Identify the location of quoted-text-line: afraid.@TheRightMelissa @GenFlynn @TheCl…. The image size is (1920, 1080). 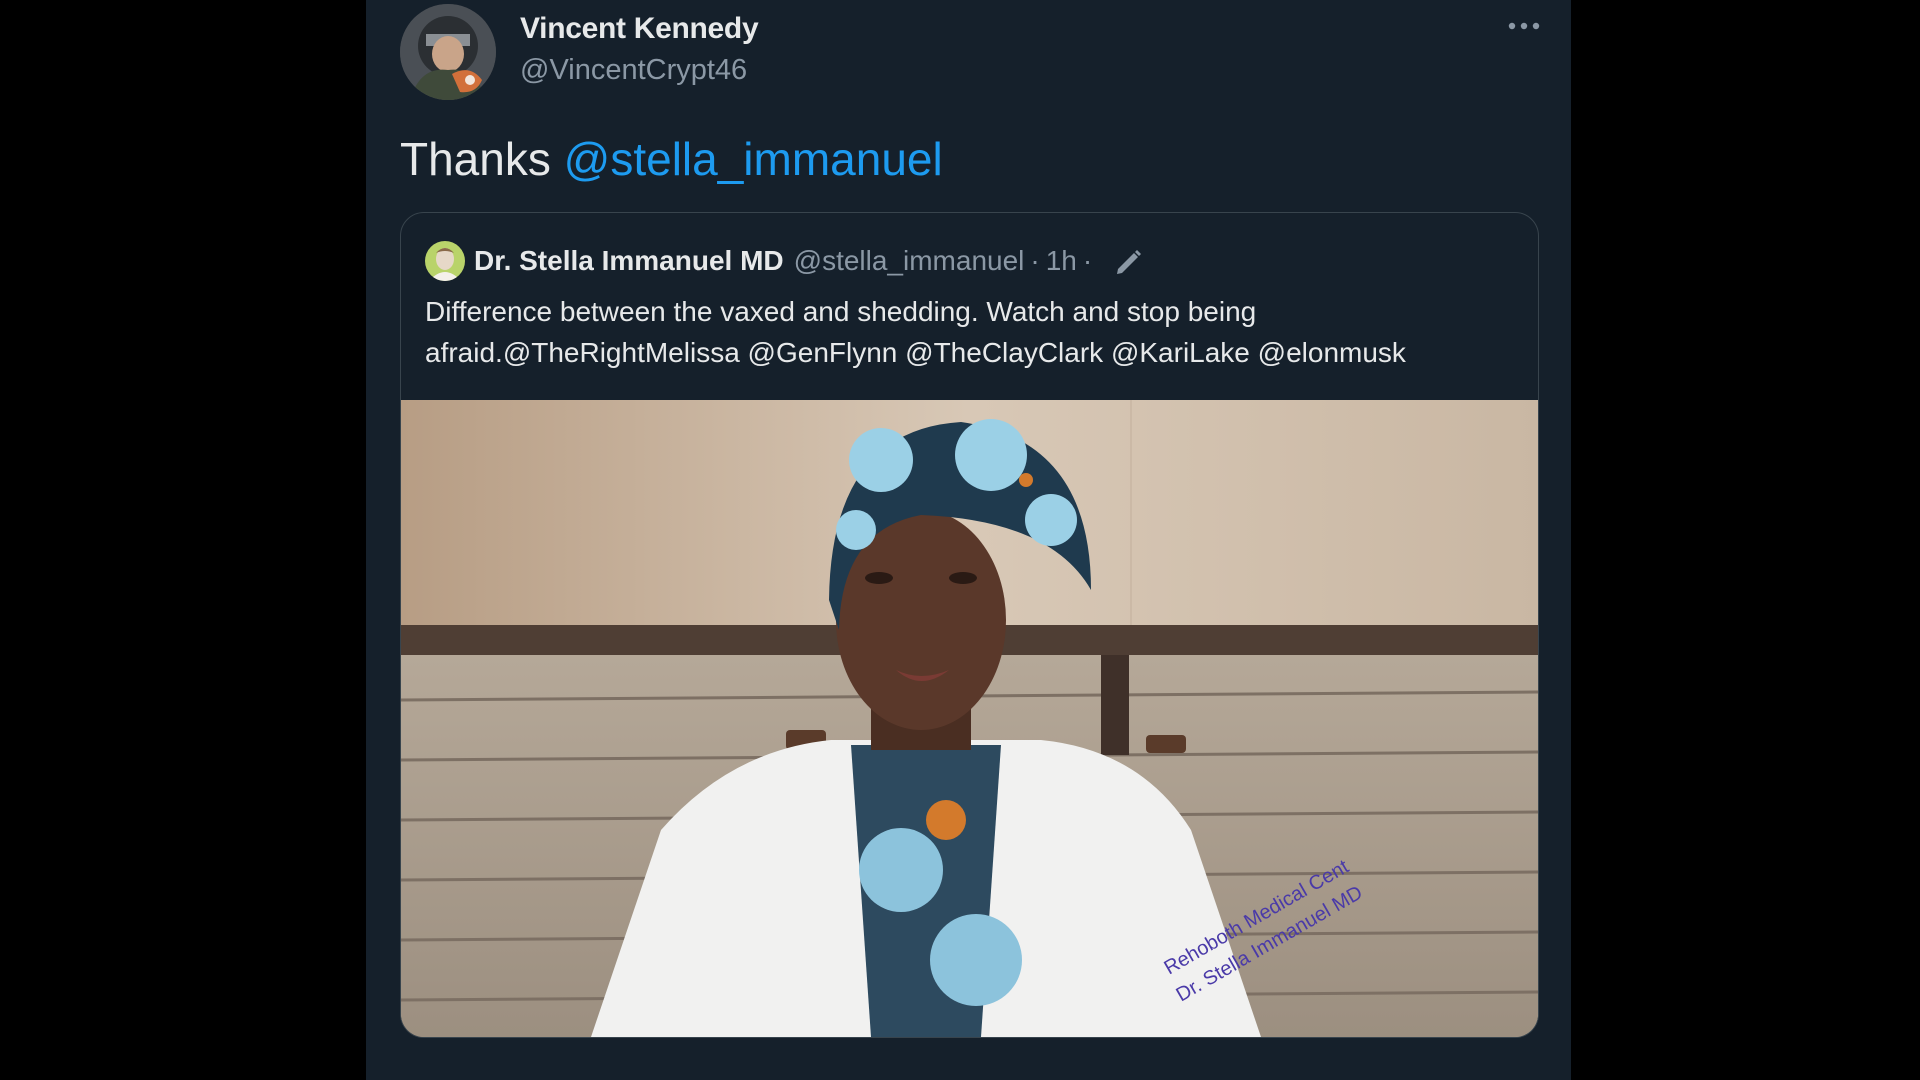
(915, 352).